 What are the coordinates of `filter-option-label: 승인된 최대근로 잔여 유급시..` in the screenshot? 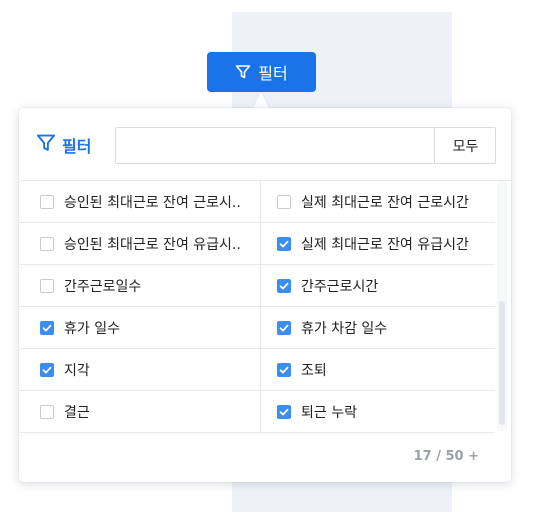 It's located at (152, 244).